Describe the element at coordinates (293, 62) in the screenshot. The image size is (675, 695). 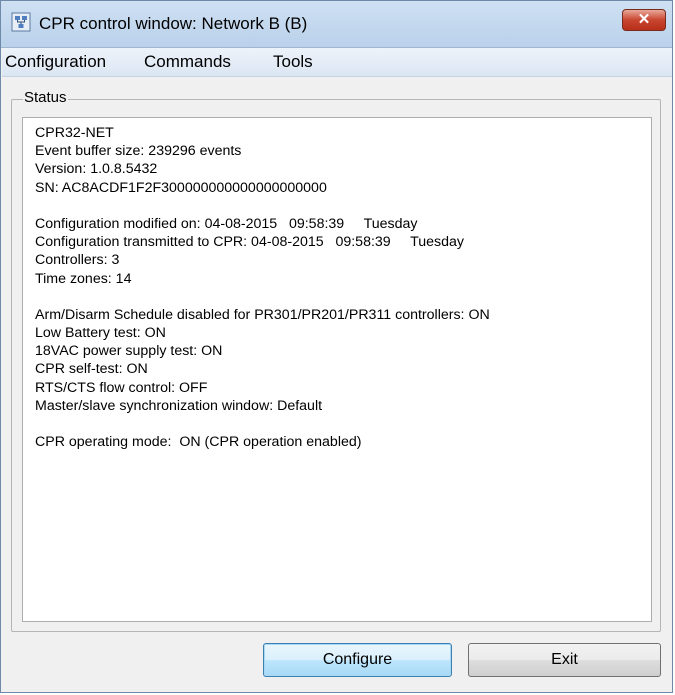
I see `menu-tools: Tools` at that location.